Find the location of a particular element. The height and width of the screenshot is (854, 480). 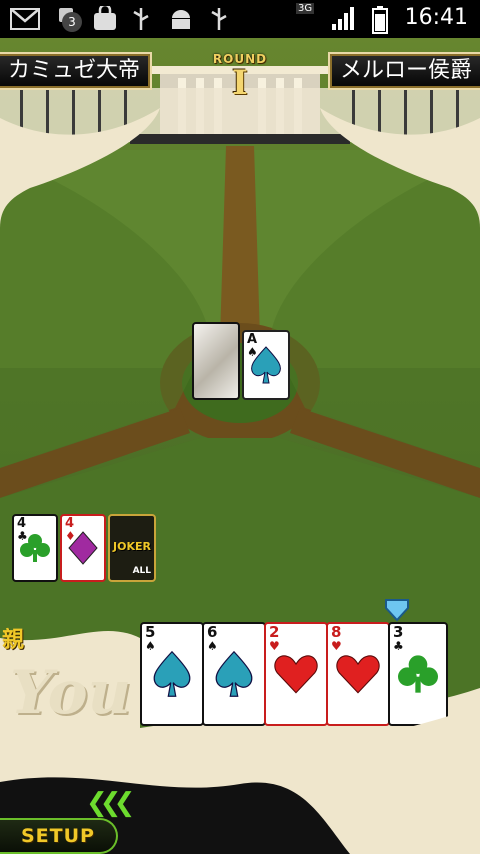

notification-count-badge: 3 is located at coordinates (72, 22).